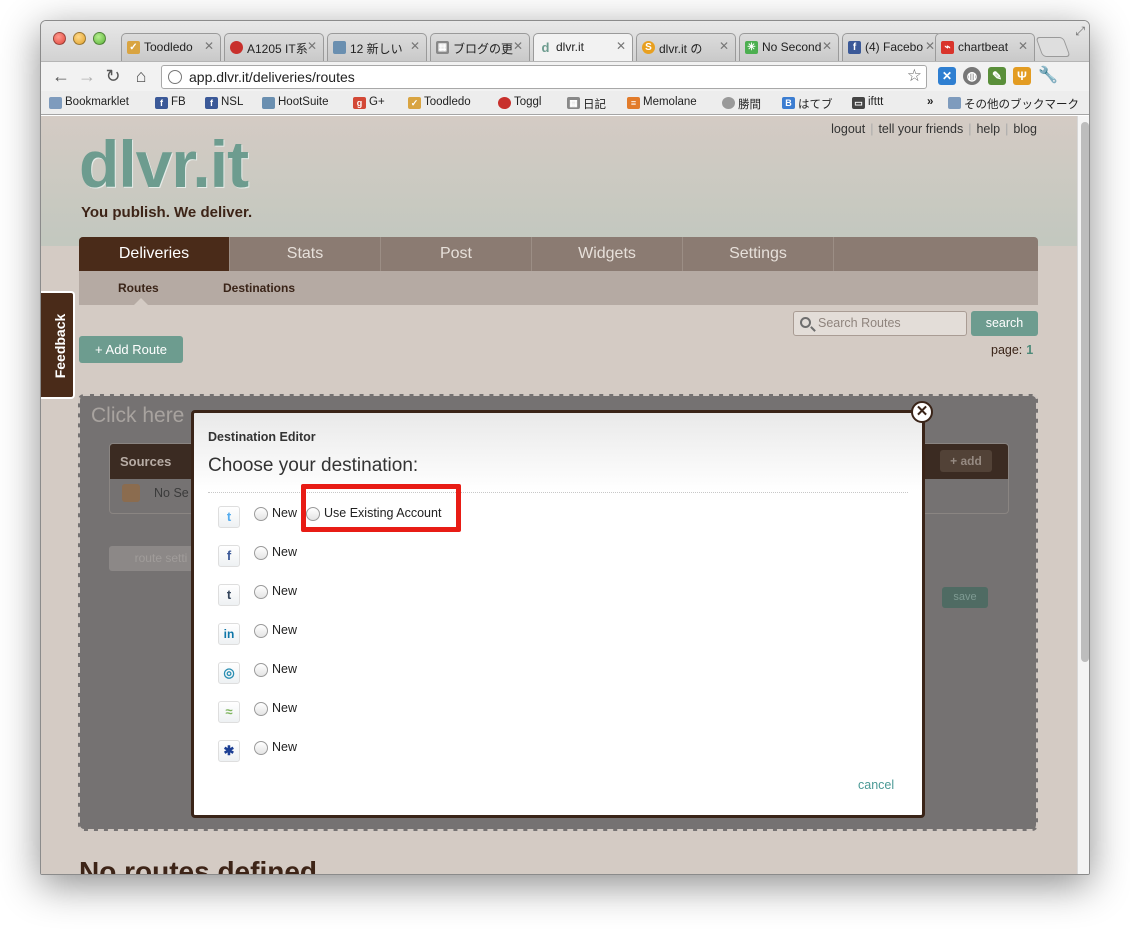  I want to click on tumblr-icon: t, so click(229, 595).